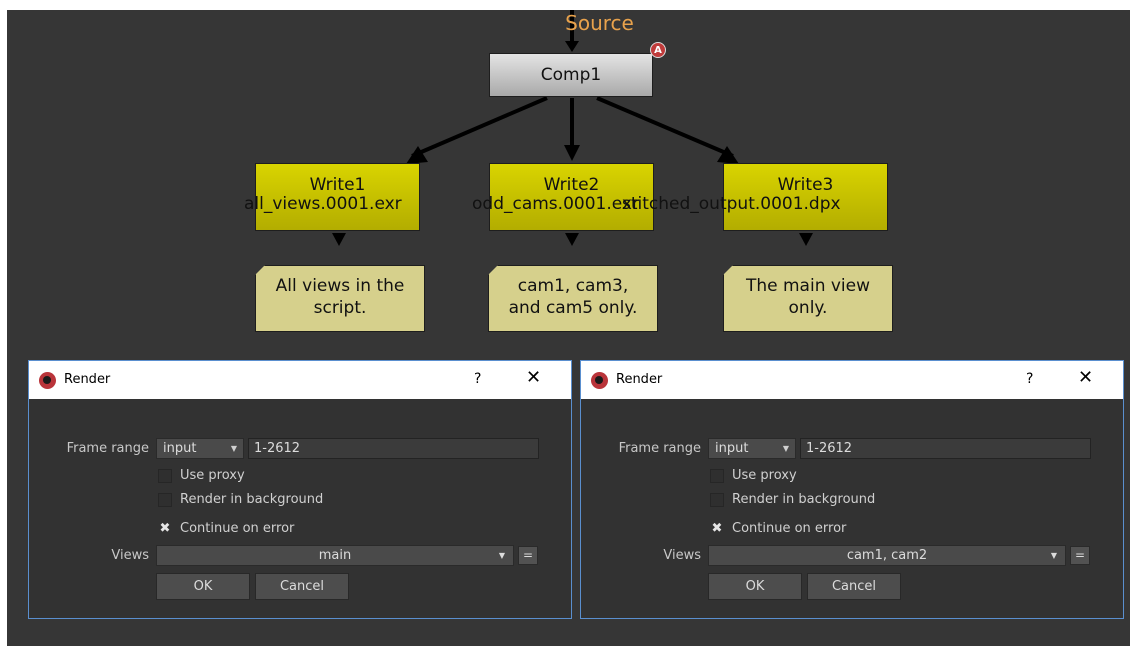 This screenshot has width=1130, height=646. I want to click on note-main-view: The main view only., so click(808, 298).